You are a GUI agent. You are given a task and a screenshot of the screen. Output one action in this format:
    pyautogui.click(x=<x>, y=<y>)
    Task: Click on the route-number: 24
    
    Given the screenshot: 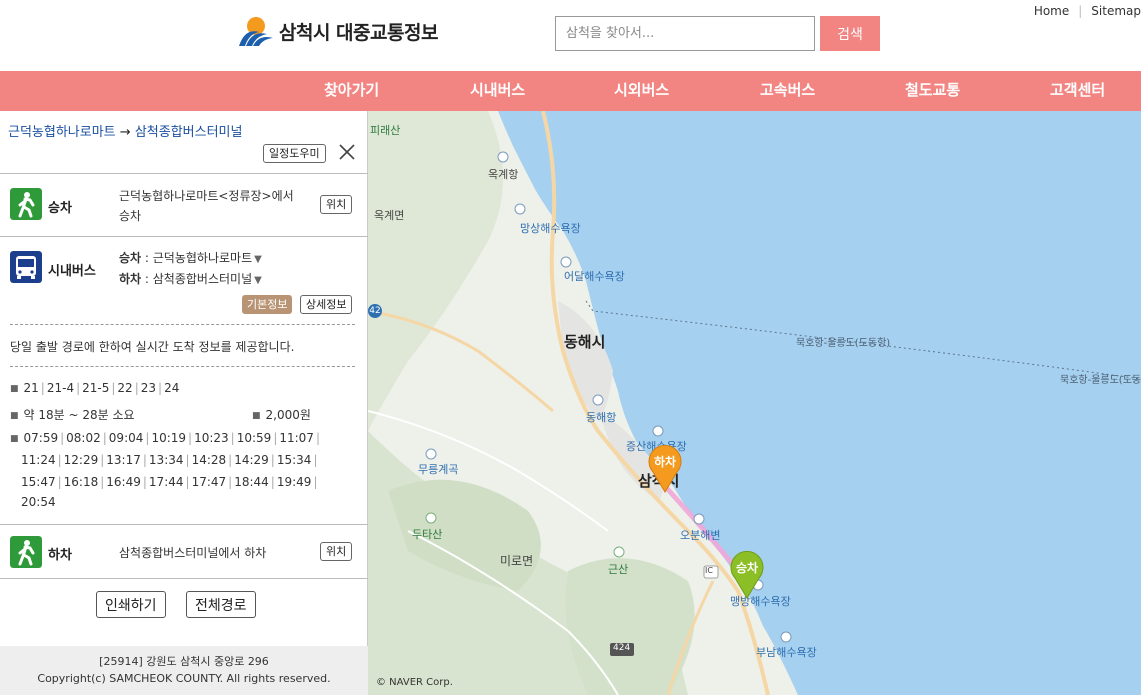 What is the action you would take?
    pyautogui.click(x=171, y=388)
    